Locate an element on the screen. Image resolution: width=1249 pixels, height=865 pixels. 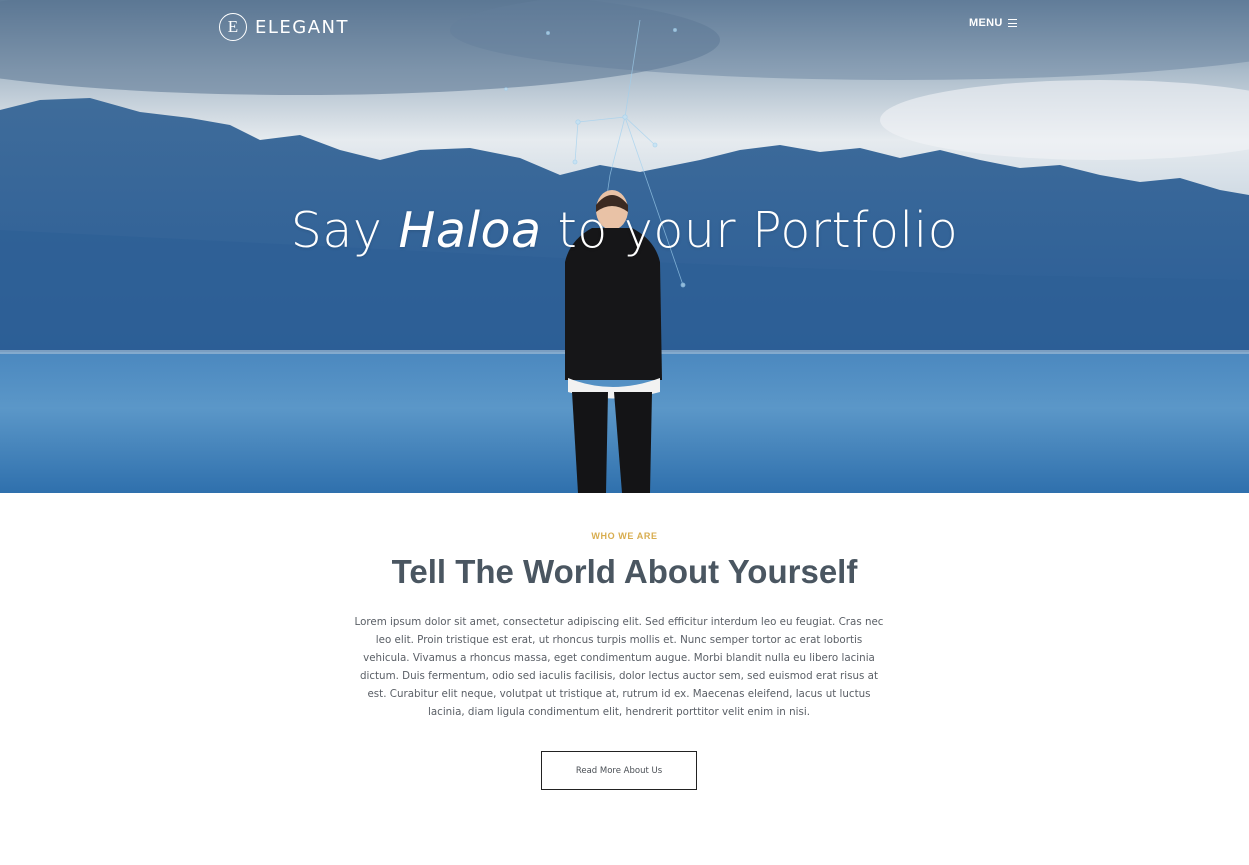
section-eyebrow: WHO WE ARE is located at coordinates (624, 536).